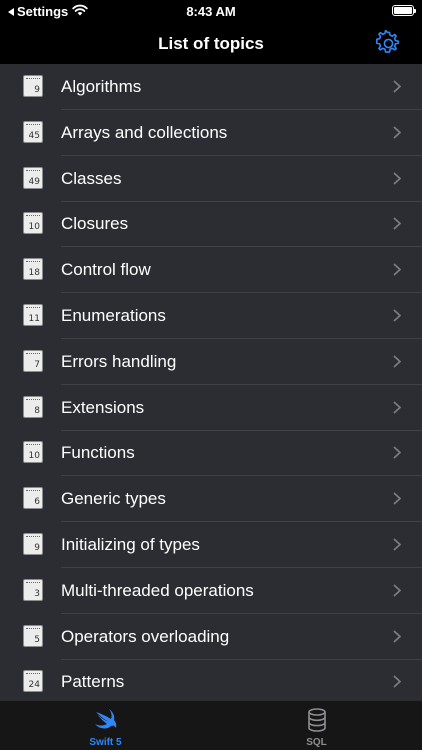 The height and width of the screenshot is (750, 422). I want to click on notepad-icon: 24, so click(33, 681).